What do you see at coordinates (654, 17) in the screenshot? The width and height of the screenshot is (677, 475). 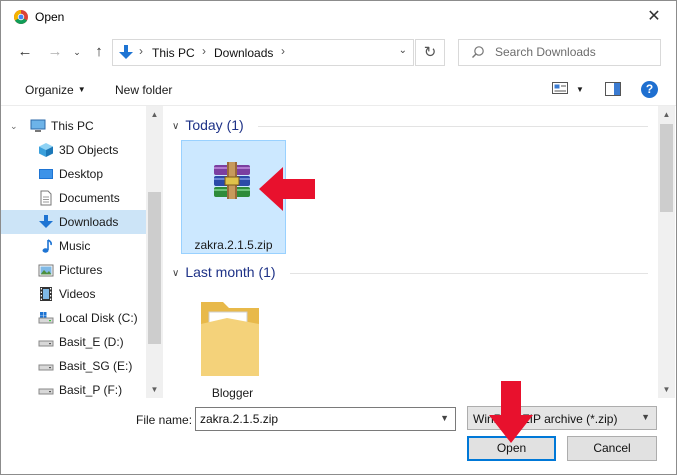 I see `close-button: ✕` at bounding box center [654, 17].